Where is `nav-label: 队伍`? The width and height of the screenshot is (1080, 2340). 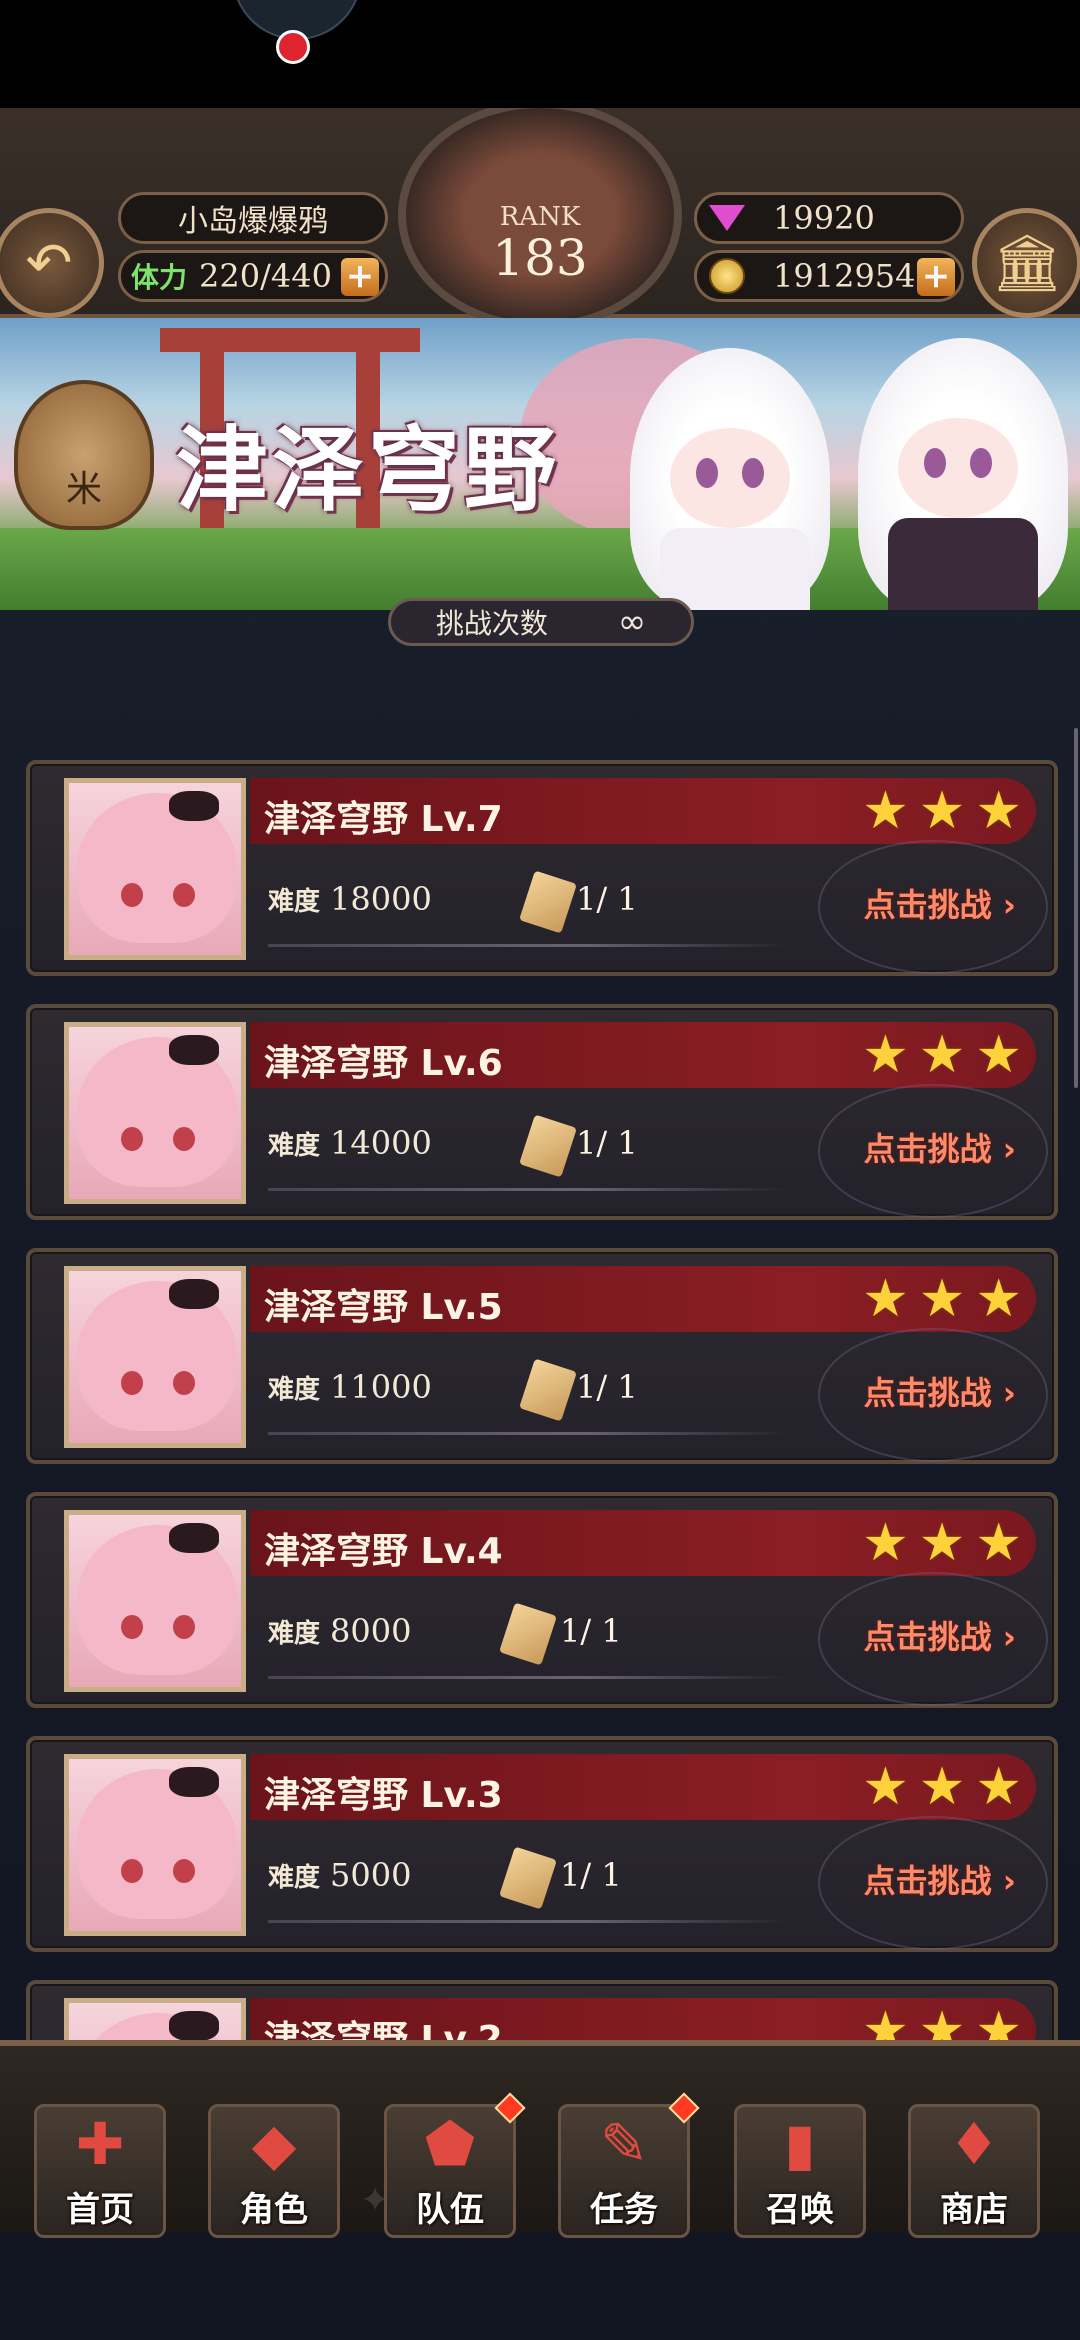 nav-label: 队伍 is located at coordinates (450, 2210).